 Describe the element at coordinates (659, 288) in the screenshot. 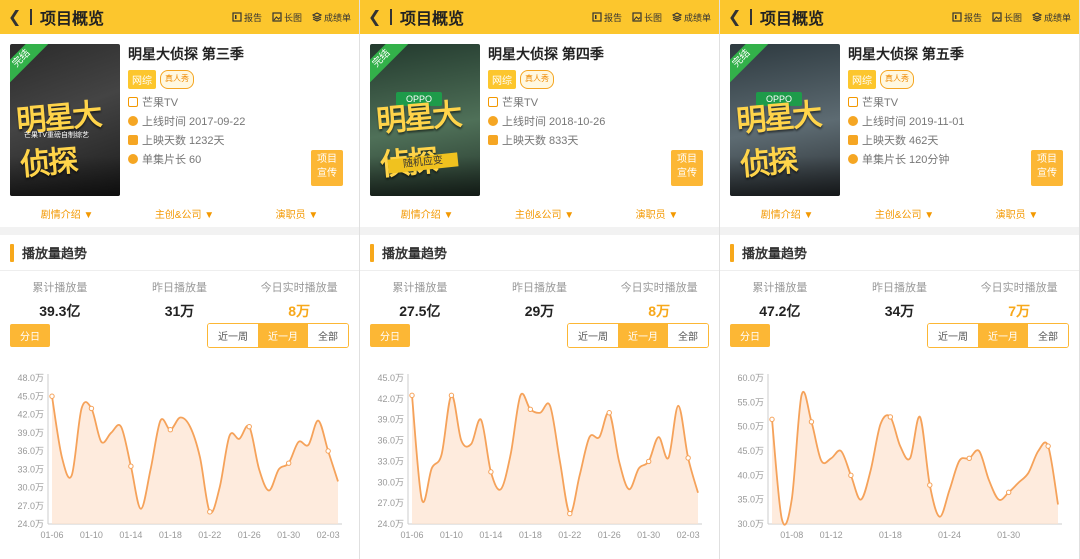

I see `today-plays-label: 今日实时播放量` at that location.